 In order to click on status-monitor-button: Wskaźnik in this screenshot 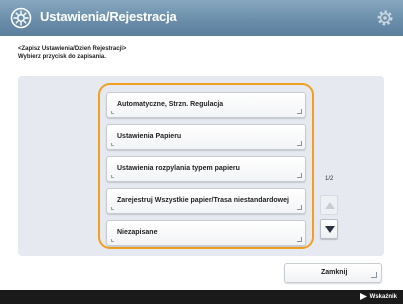, I will do `click(378, 296)`.